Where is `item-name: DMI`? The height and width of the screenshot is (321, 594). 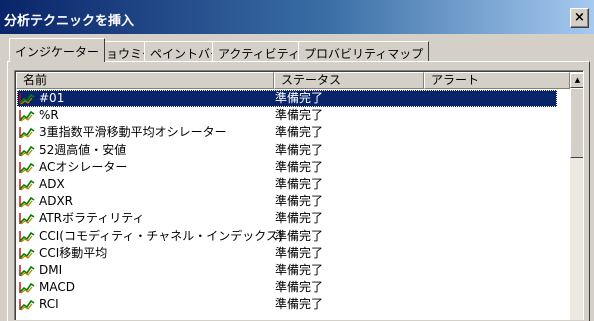 item-name: DMI is located at coordinates (51, 269).